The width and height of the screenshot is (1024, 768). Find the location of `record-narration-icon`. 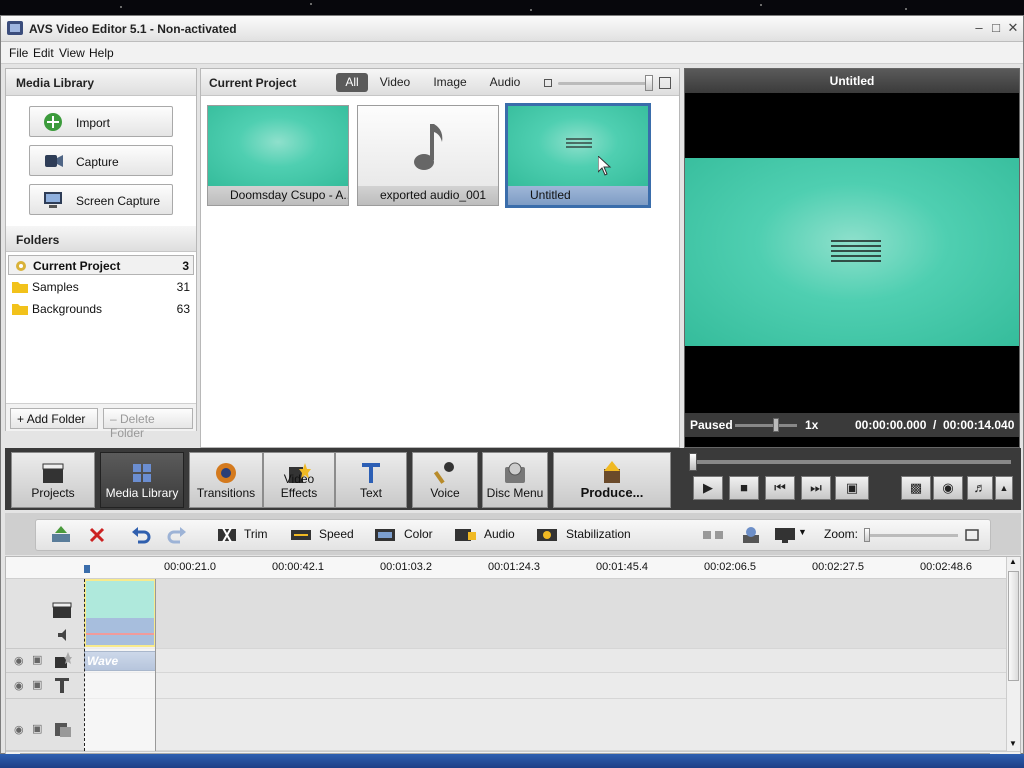

record-narration-icon is located at coordinates (751, 535).